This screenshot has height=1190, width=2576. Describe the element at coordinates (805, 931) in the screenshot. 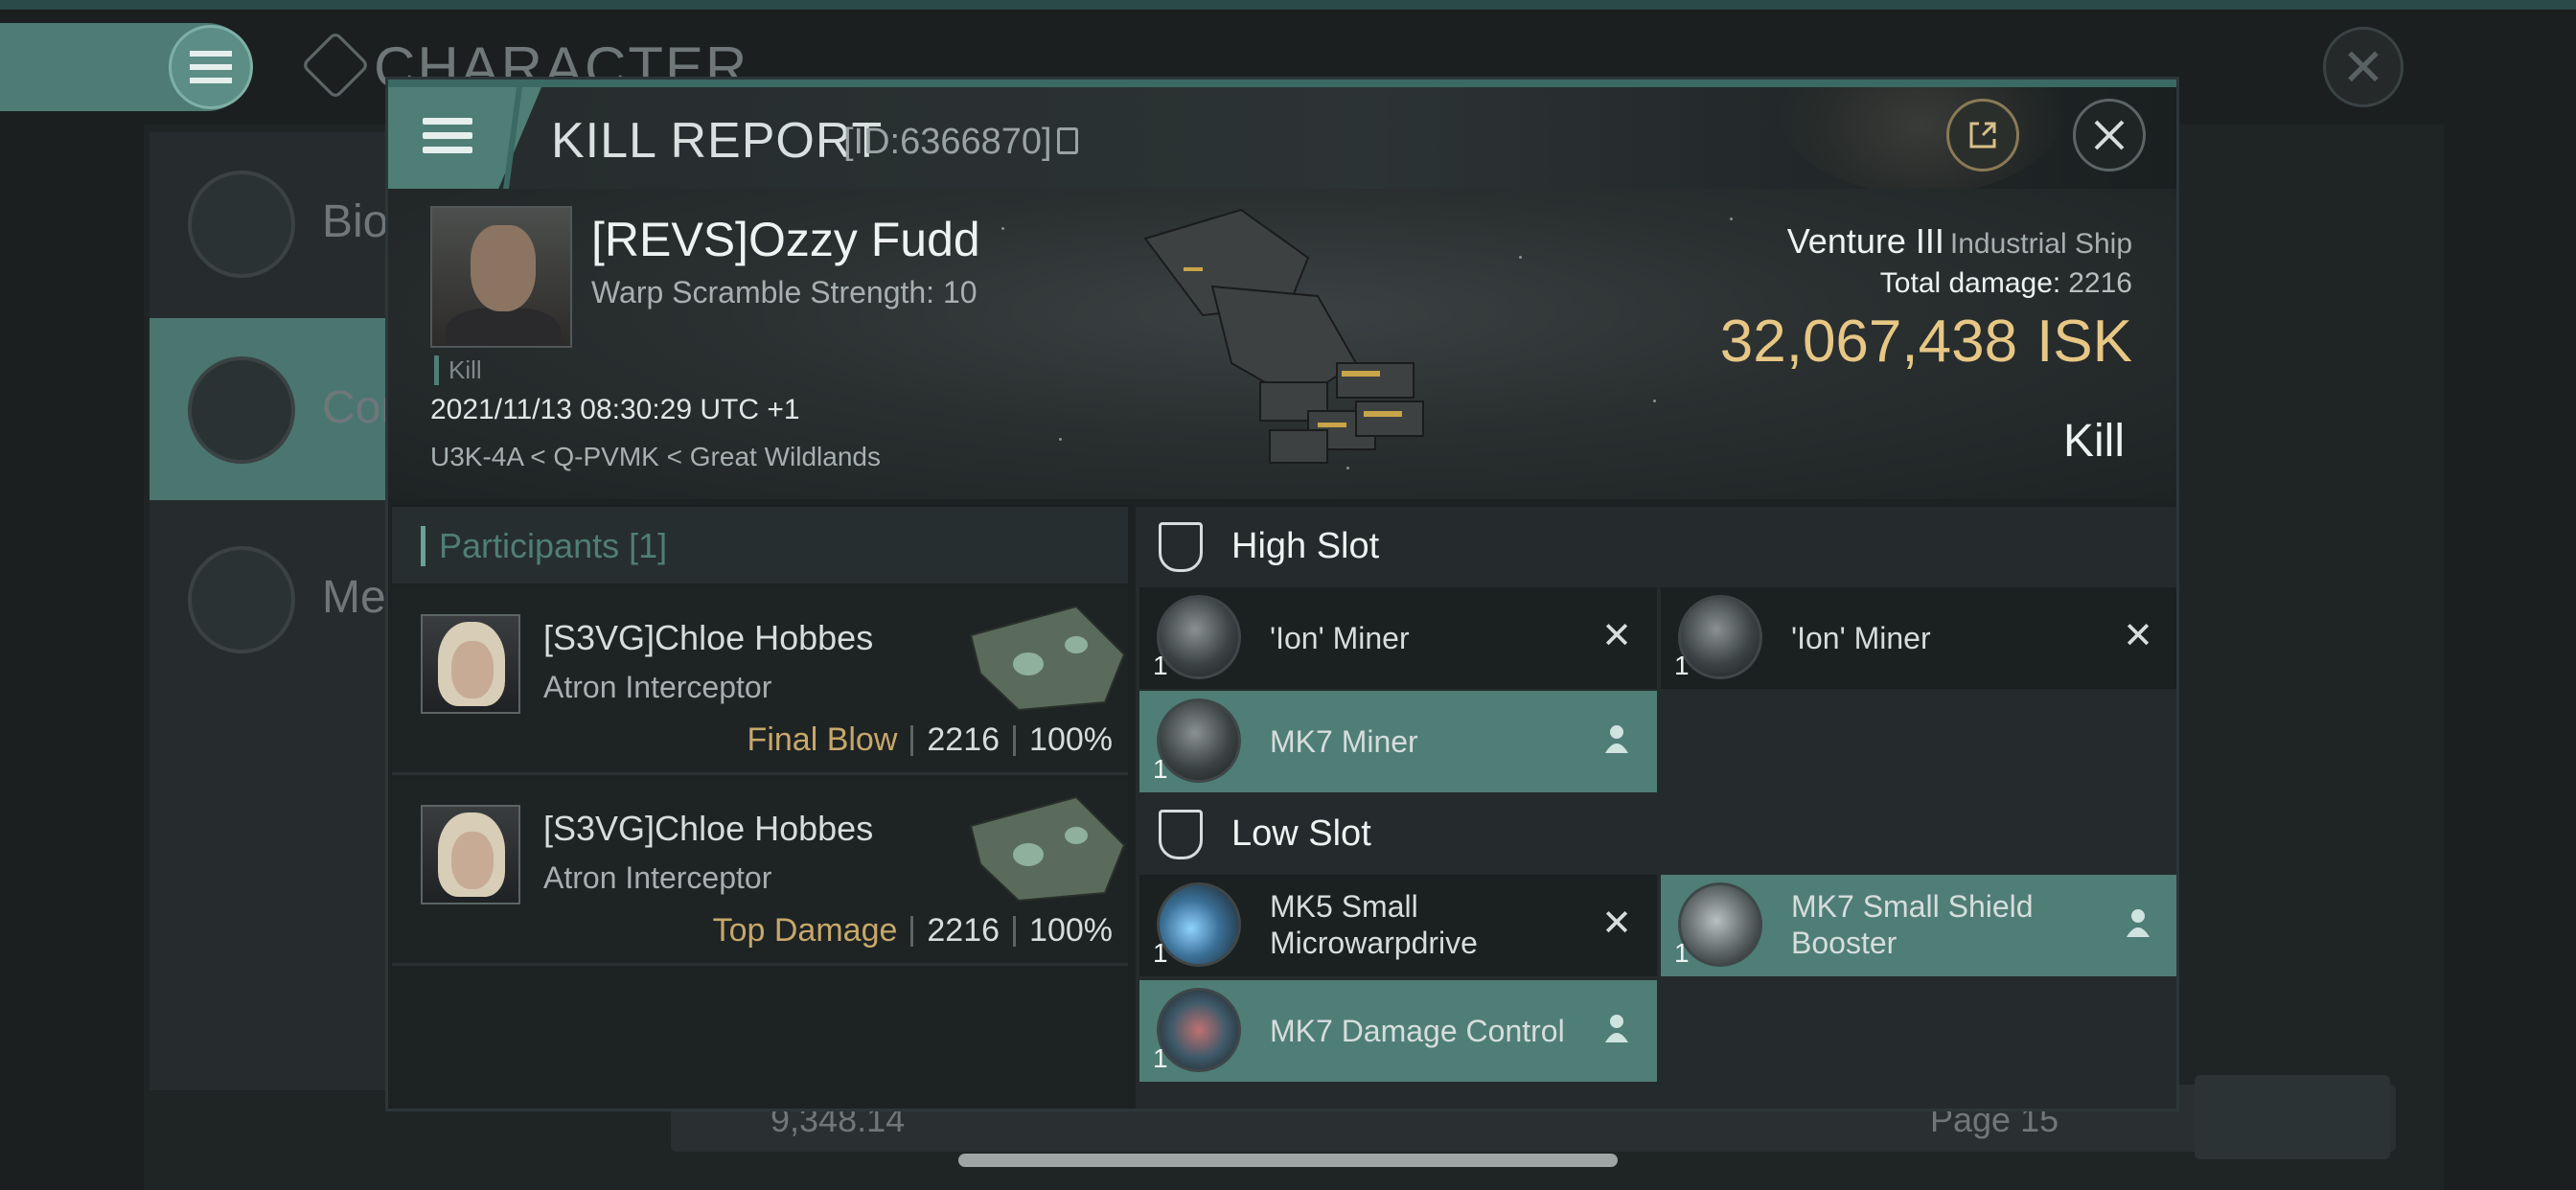

I see `participant-role: Top Damage` at that location.